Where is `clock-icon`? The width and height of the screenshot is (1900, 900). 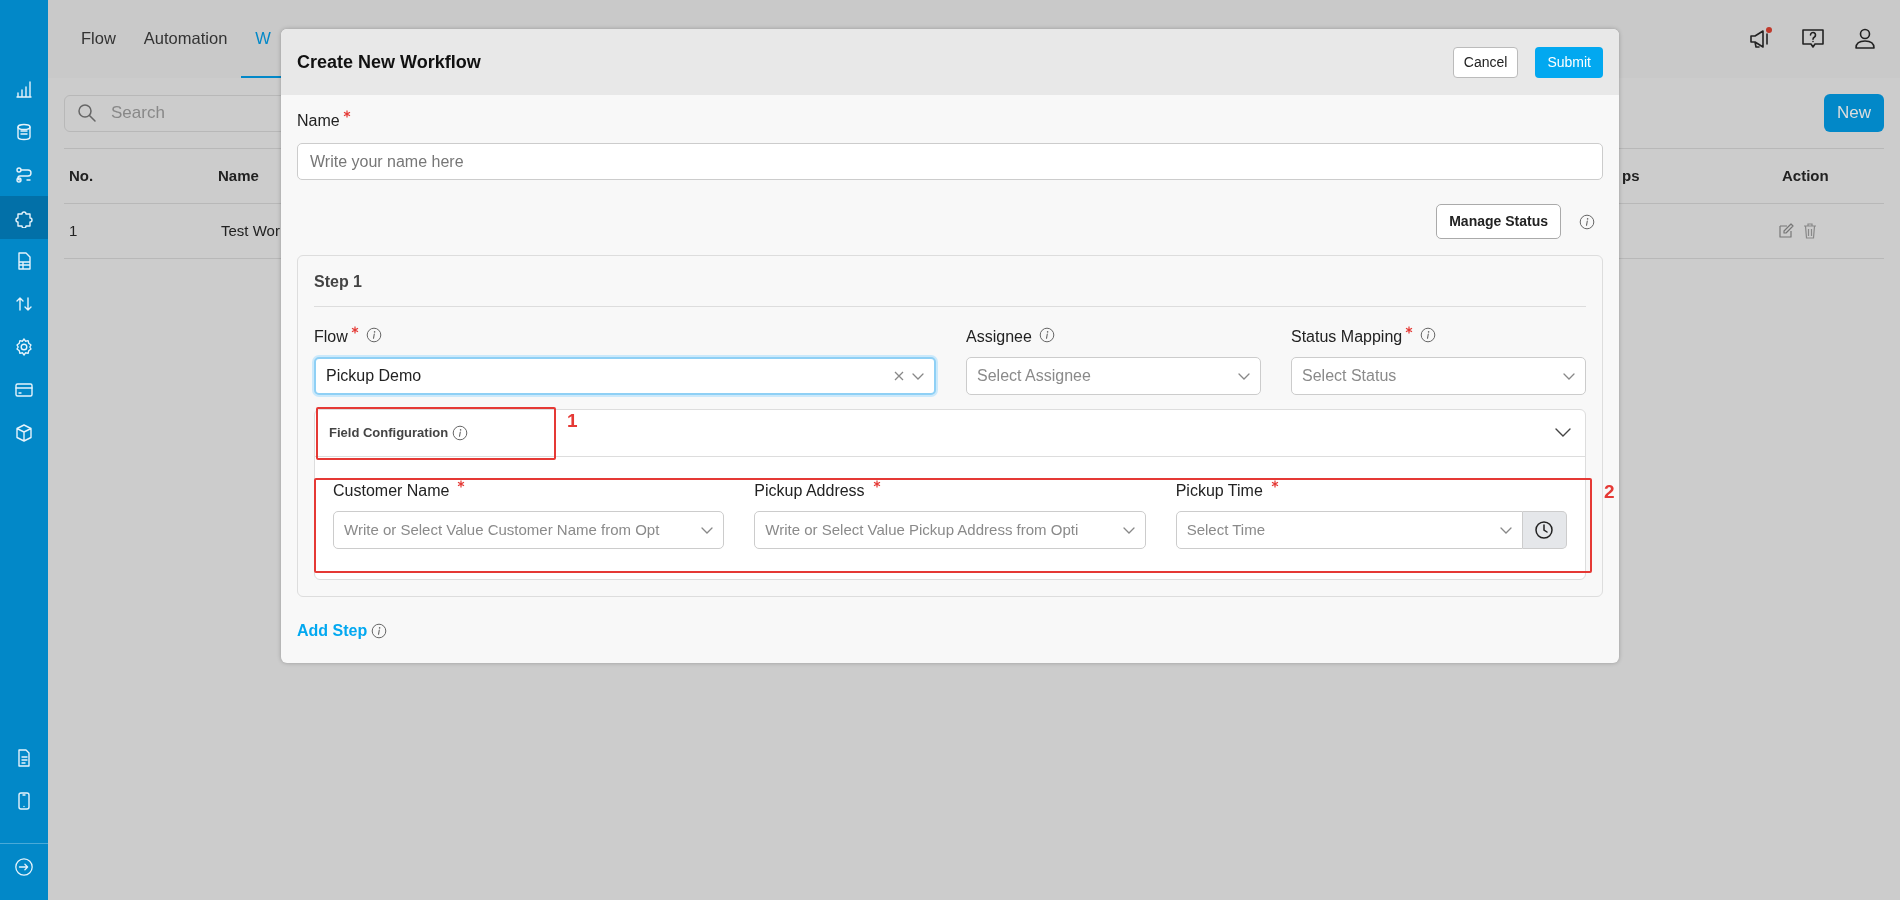
clock-icon is located at coordinates (1544, 530).